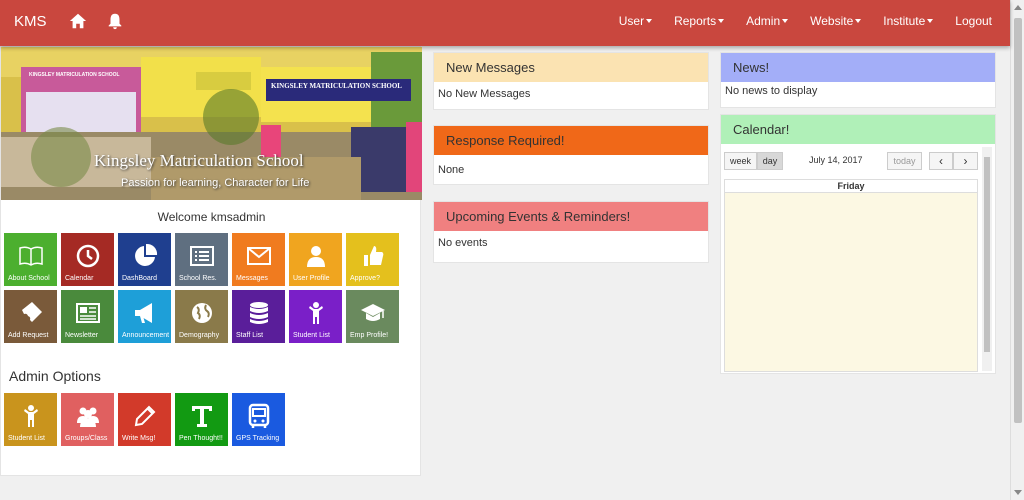 The width and height of the screenshot is (1024, 500). I want to click on calendar-day-button: day, so click(770, 161).